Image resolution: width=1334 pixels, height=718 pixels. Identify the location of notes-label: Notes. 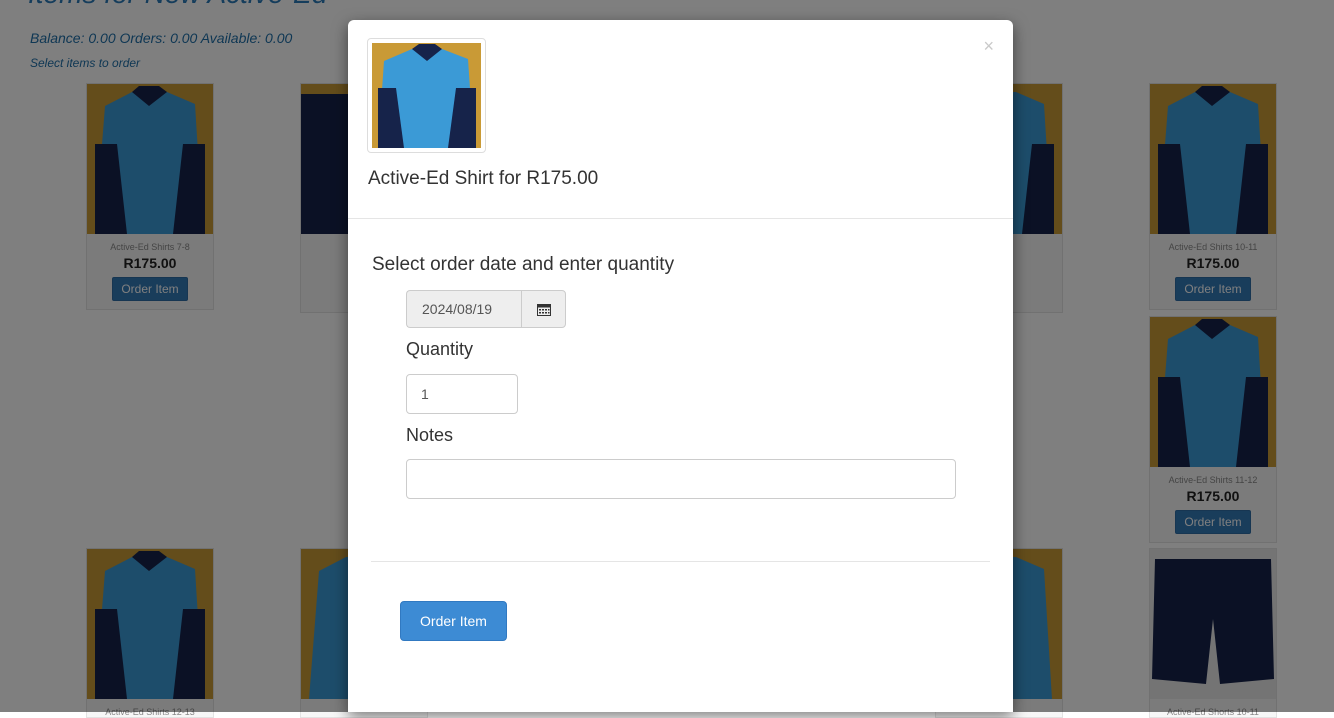
(430, 435).